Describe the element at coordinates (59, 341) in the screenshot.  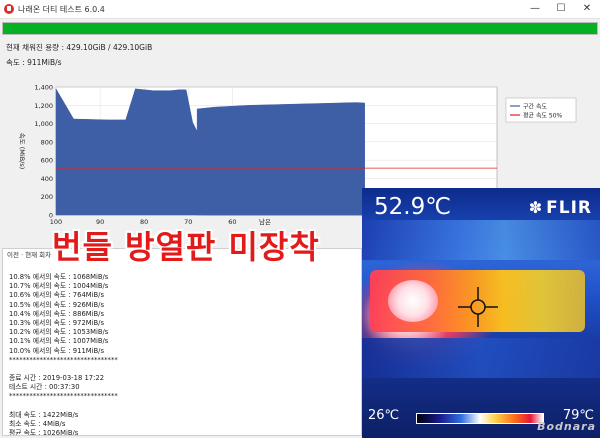
I see `log-line: 10.1% 에서의 속도 : 1007MiB/s` at that location.